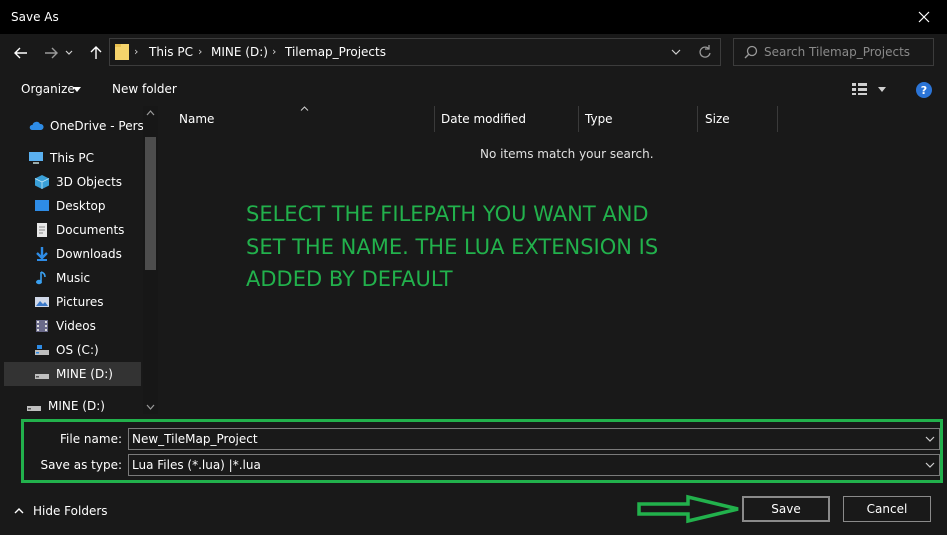 The width and height of the screenshot is (947, 535). What do you see at coordinates (335, 52) in the screenshot?
I see `breadcrumb-tilemap-projects: Tilemap_Projects` at bounding box center [335, 52].